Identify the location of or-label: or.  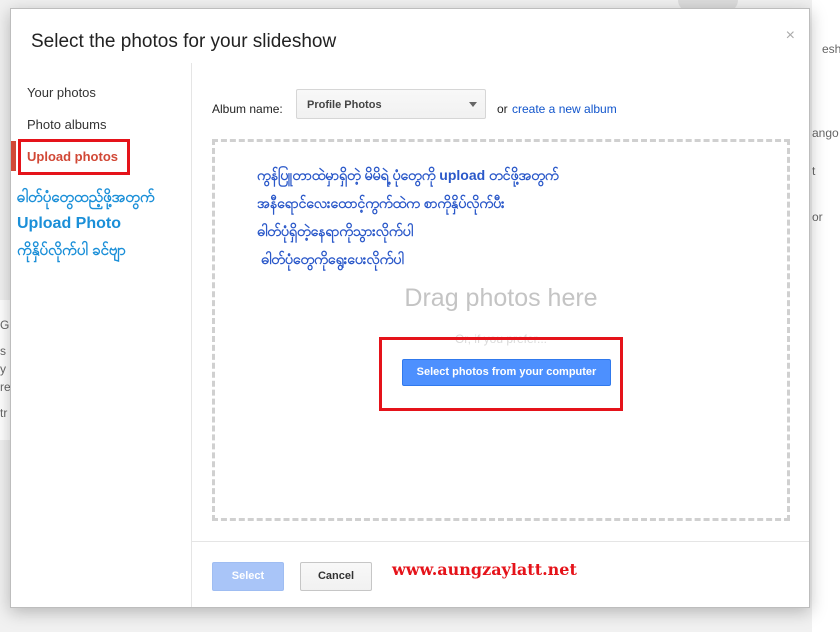
(502, 109).